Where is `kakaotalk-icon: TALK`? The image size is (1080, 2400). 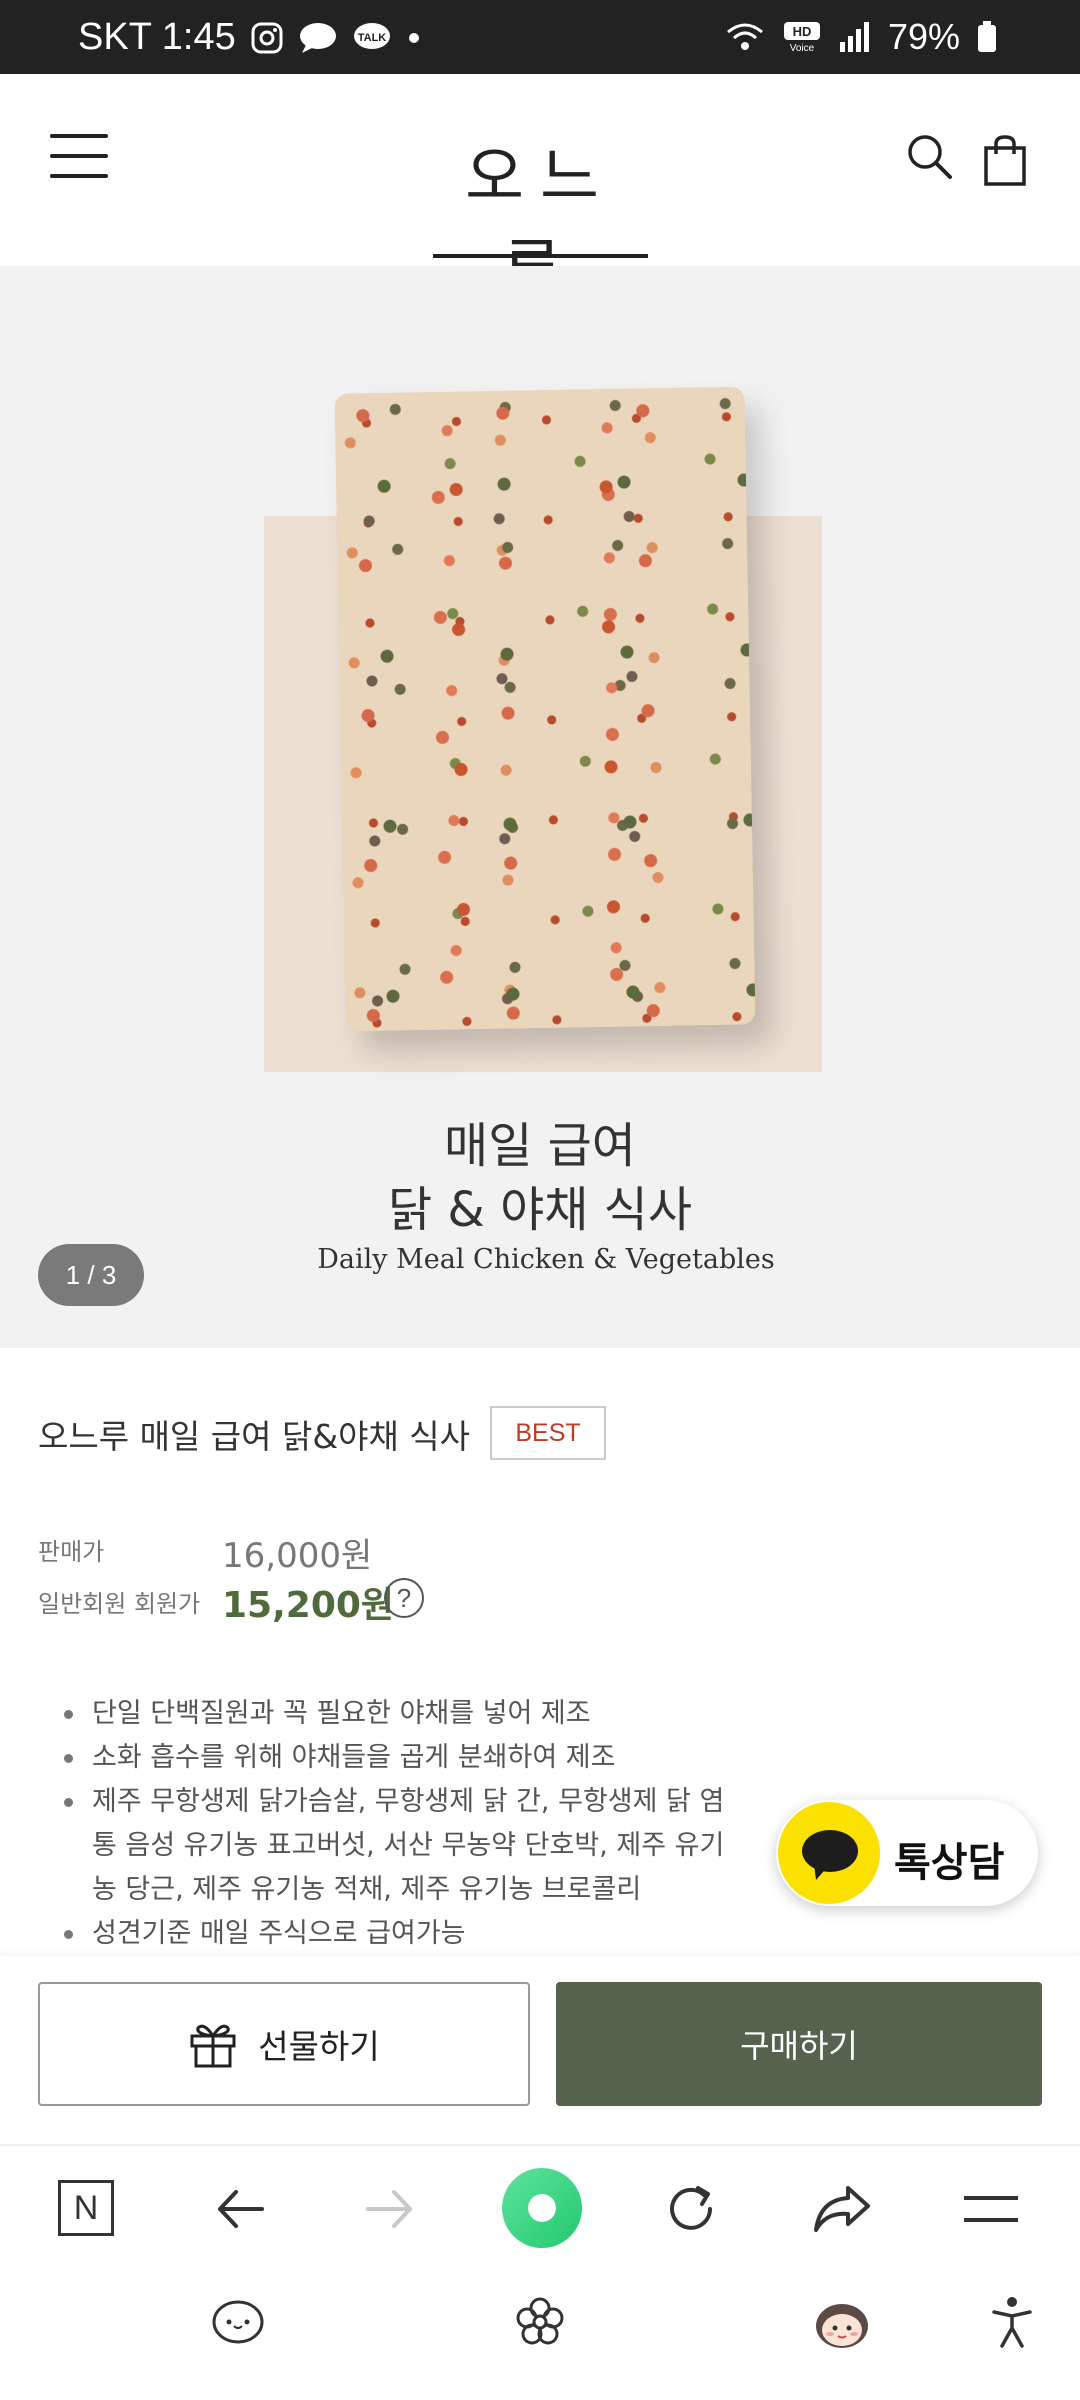 kakaotalk-icon: TALK is located at coordinates (371, 35).